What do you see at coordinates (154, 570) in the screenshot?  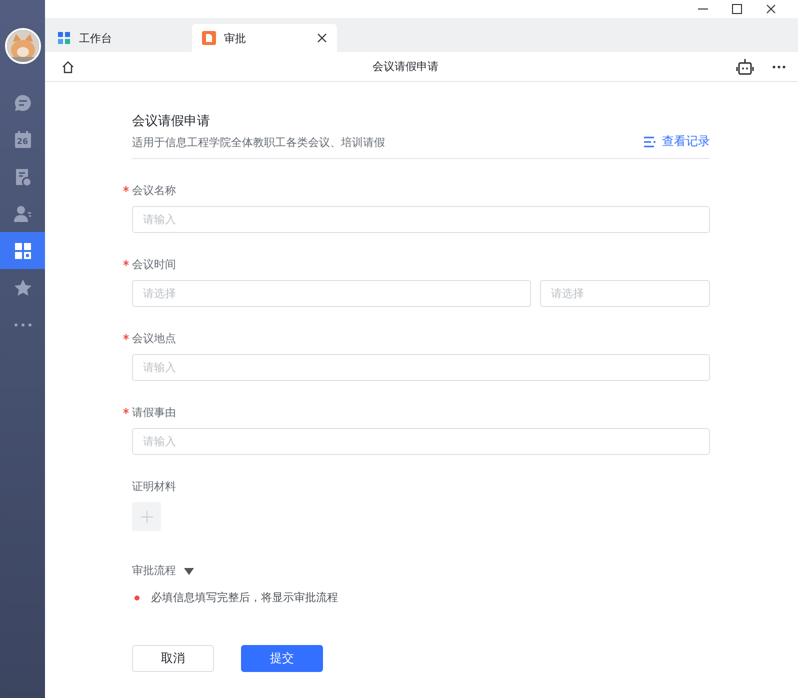 I see `section-label: 审批流程` at bounding box center [154, 570].